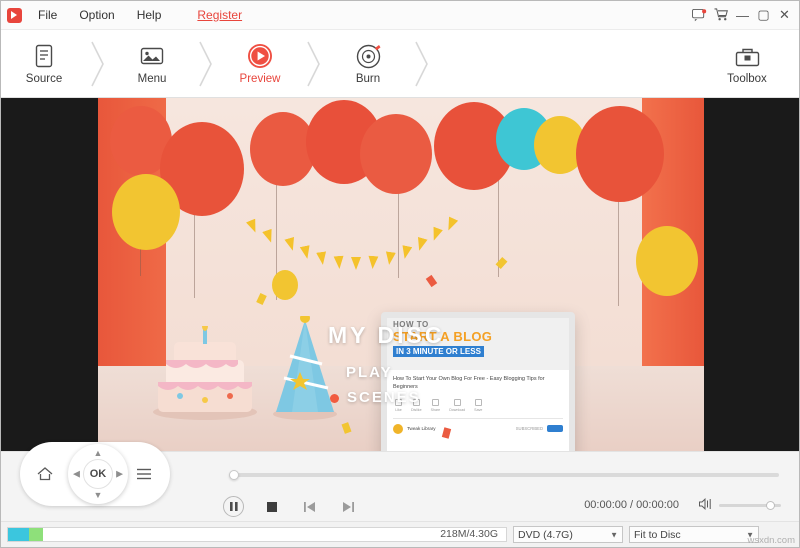 Image resolution: width=800 pixels, height=548 pixels. I want to click on pause-button, so click(233, 506).